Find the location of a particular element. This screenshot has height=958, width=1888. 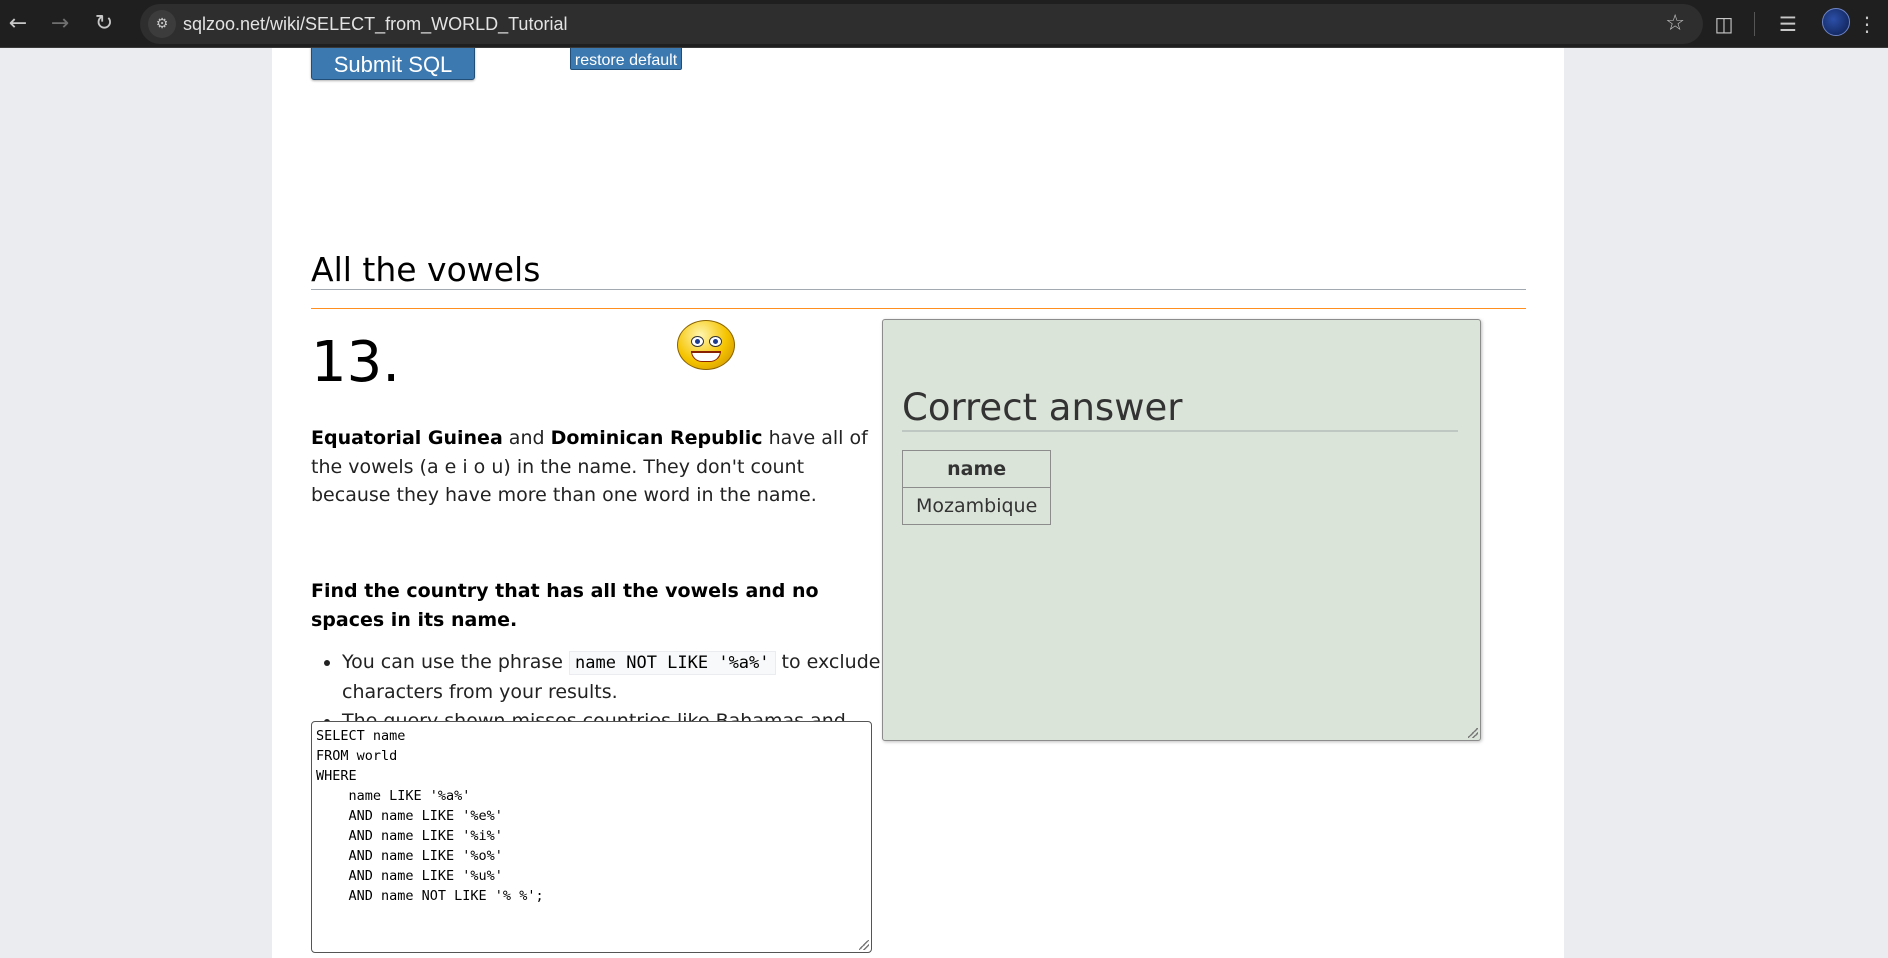

question-number: 13. is located at coordinates (356, 362).